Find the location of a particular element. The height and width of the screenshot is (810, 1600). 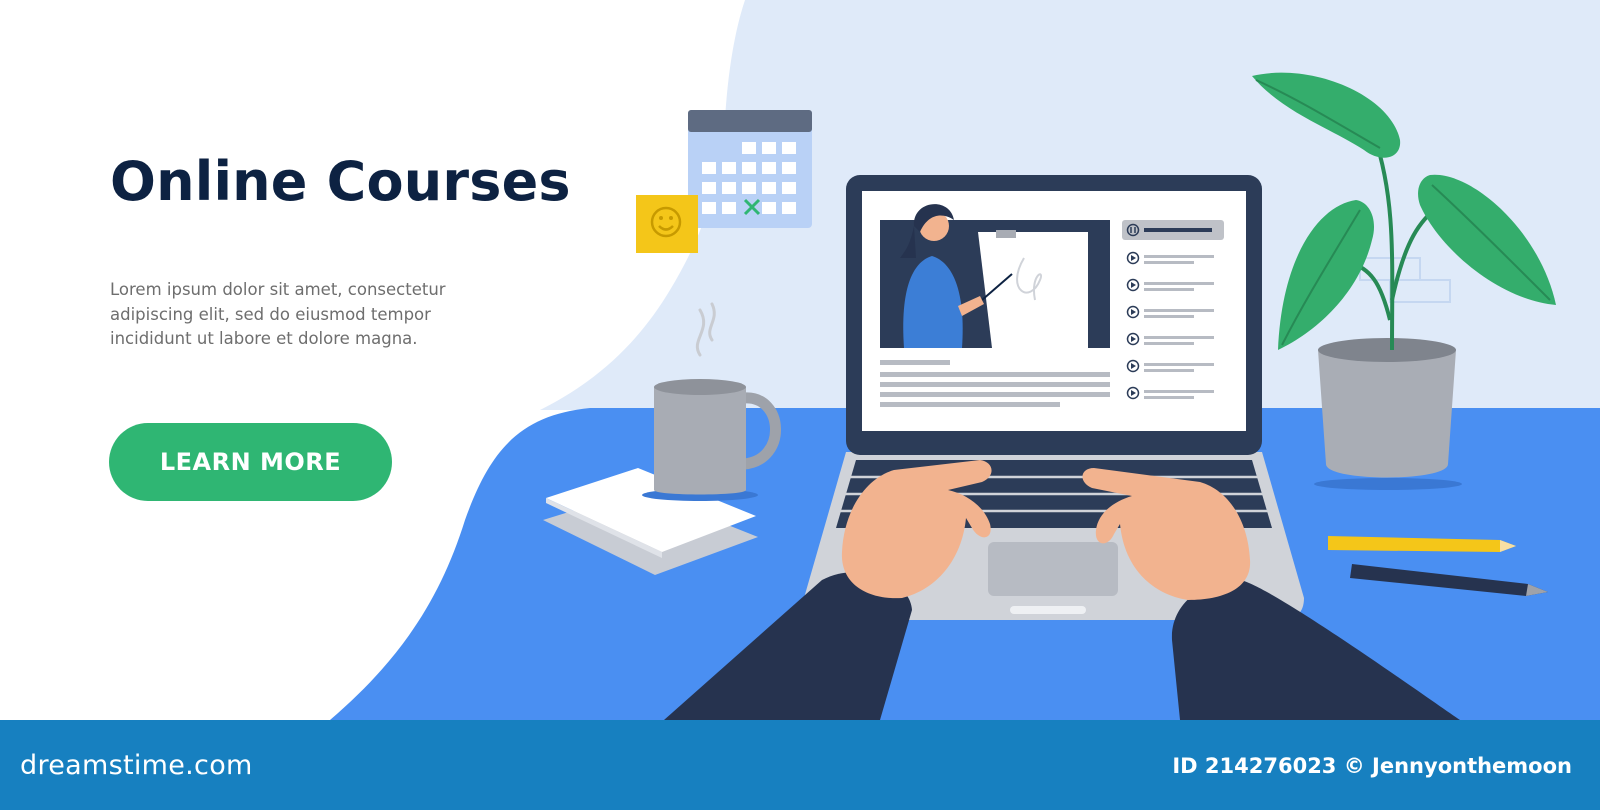

learn-more-button: LEARN MORE is located at coordinates (250, 462).